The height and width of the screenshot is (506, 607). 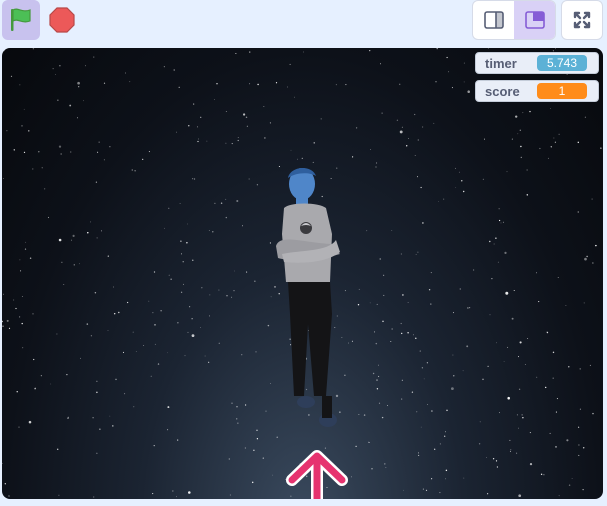 What do you see at coordinates (501, 63) in the screenshot?
I see `monitor-label: timer` at bounding box center [501, 63].